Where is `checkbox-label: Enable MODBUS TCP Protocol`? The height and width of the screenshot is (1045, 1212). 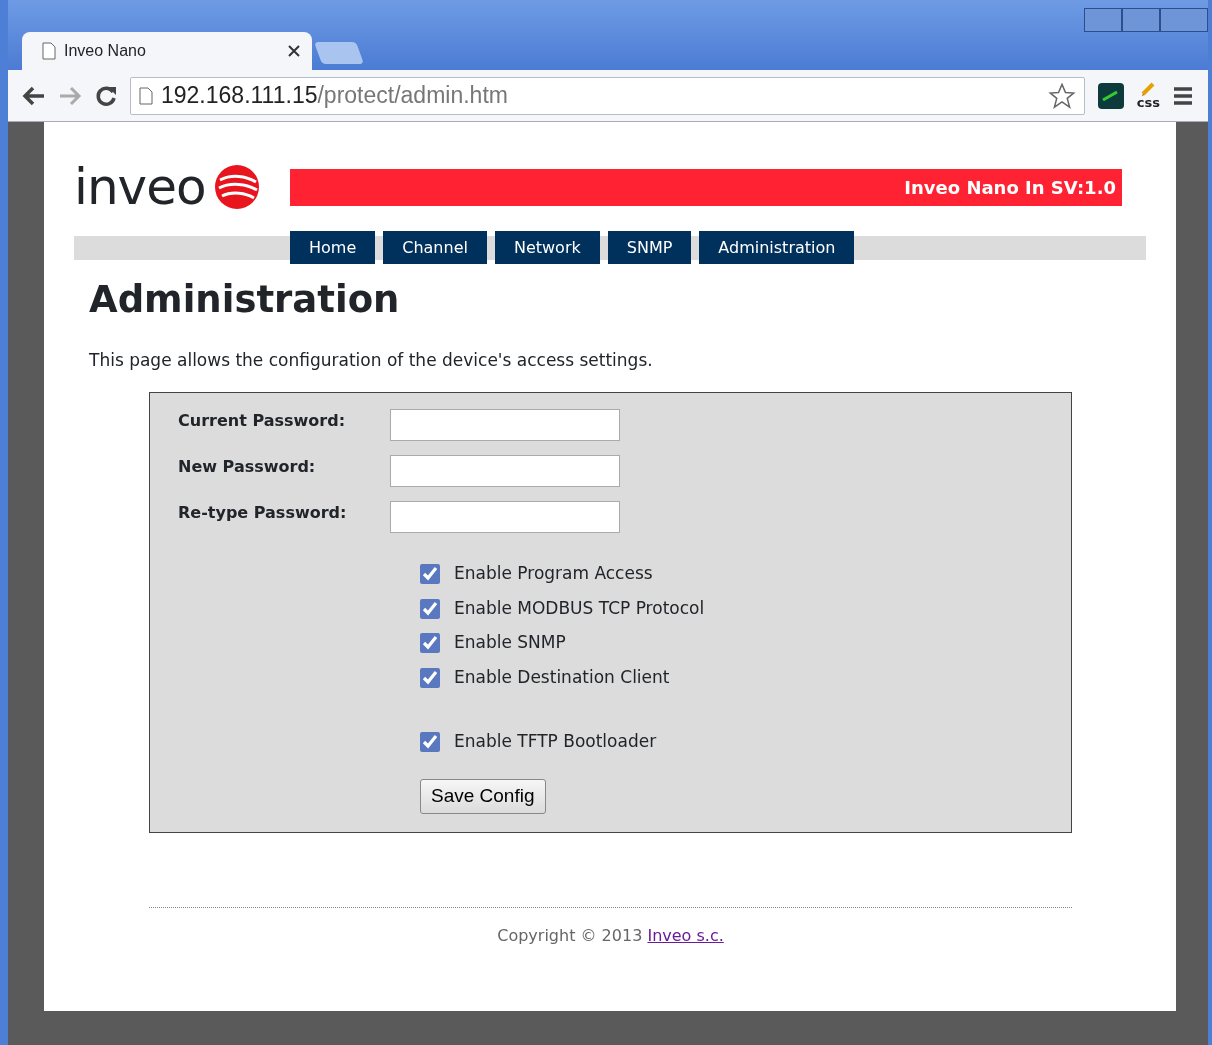 checkbox-label: Enable MODBUS TCP Protocol is located at coordinates (579, 608).